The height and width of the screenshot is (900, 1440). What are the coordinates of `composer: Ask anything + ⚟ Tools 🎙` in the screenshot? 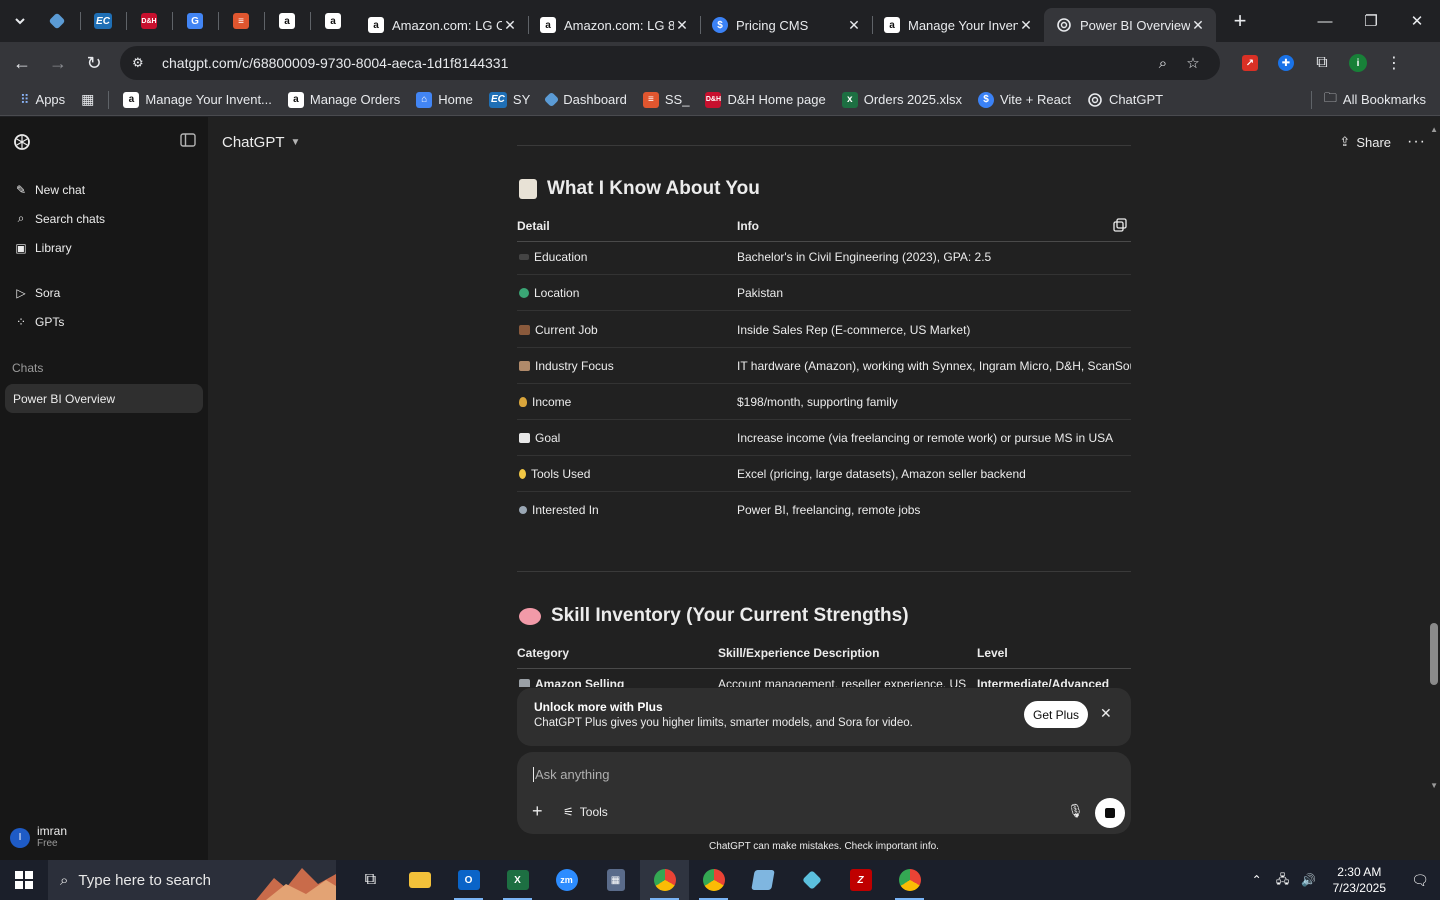 It's located at (824, 793).